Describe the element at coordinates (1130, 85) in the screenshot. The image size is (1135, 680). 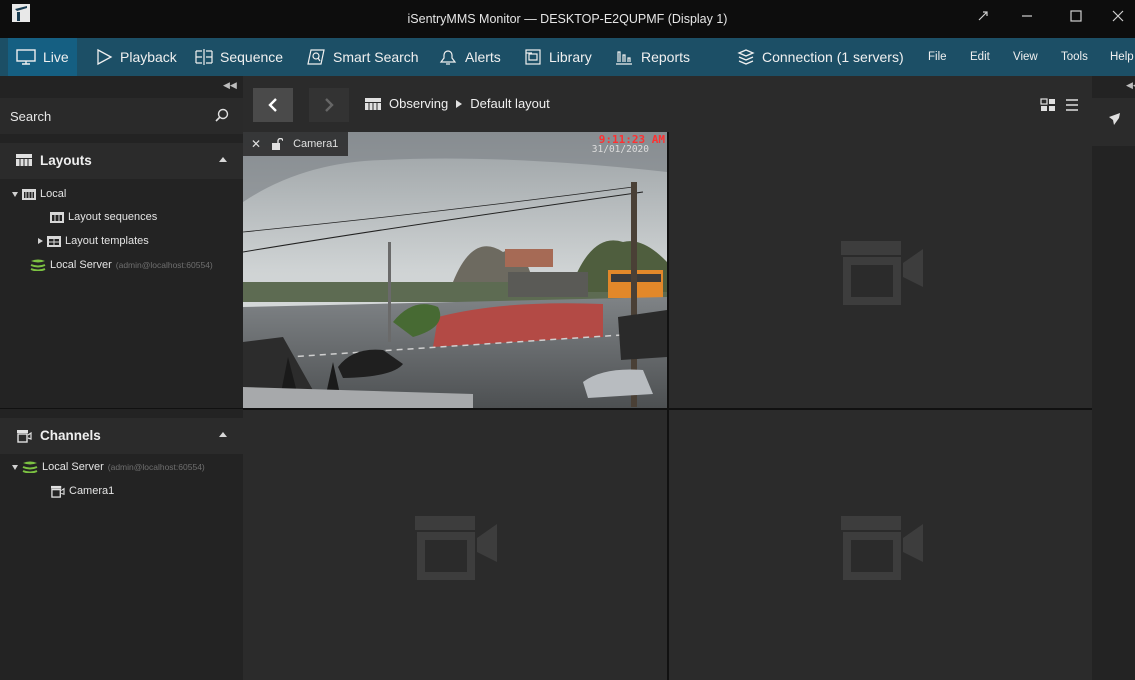
I see `collapse-right-panel-icon: ◀◀` at that location.